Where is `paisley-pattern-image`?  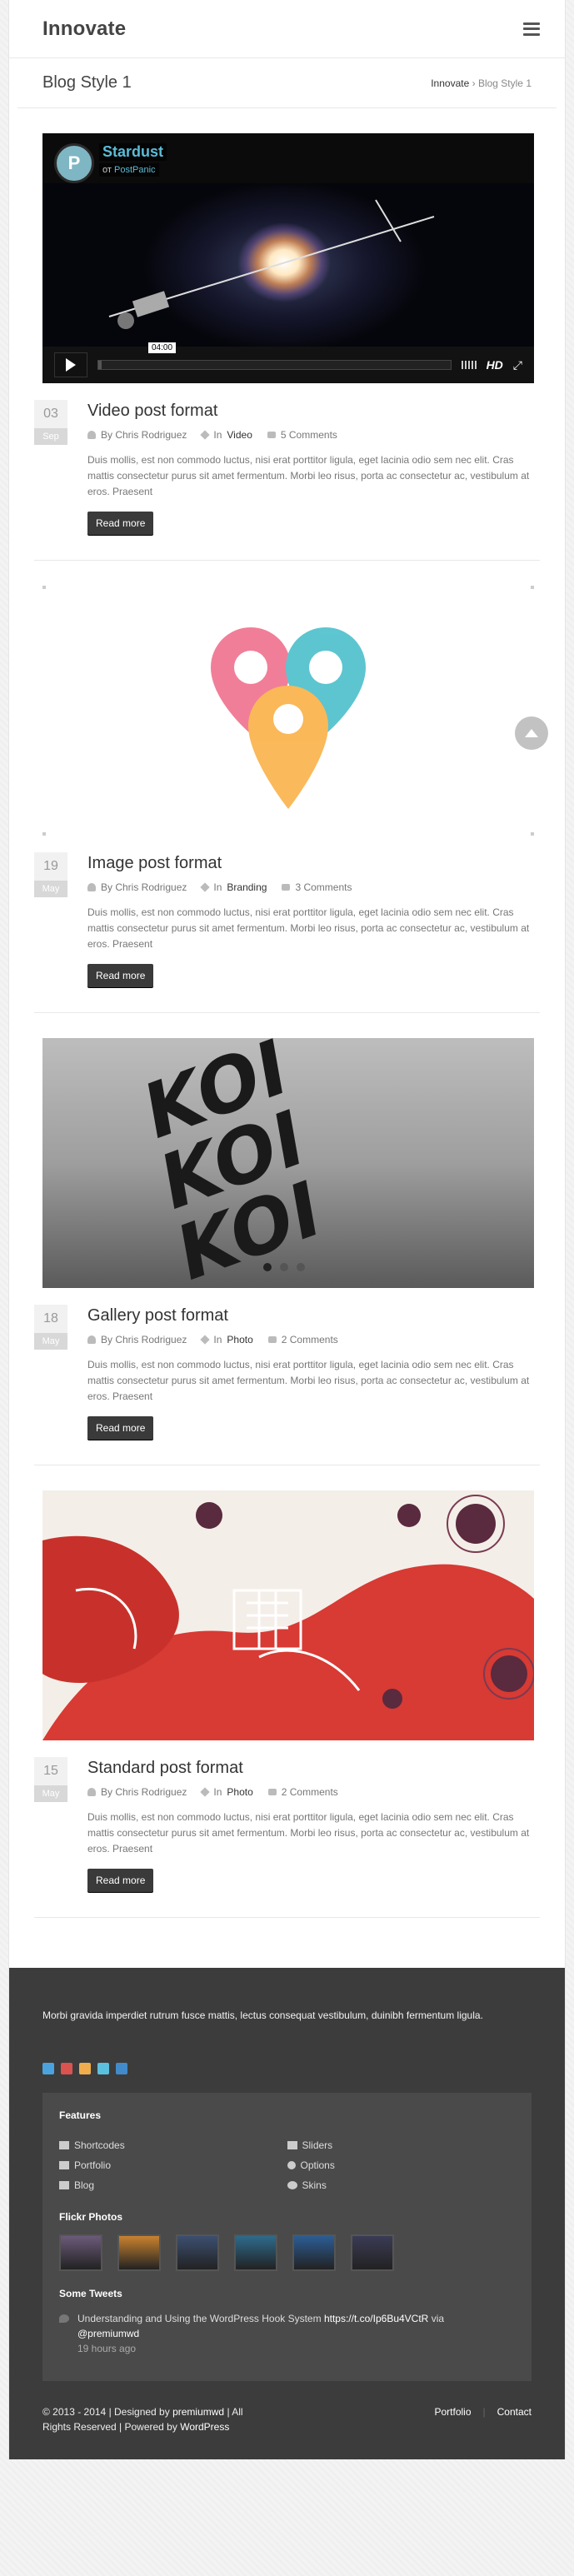
paisley-pattern-image is located at coordinates (288, 1617).